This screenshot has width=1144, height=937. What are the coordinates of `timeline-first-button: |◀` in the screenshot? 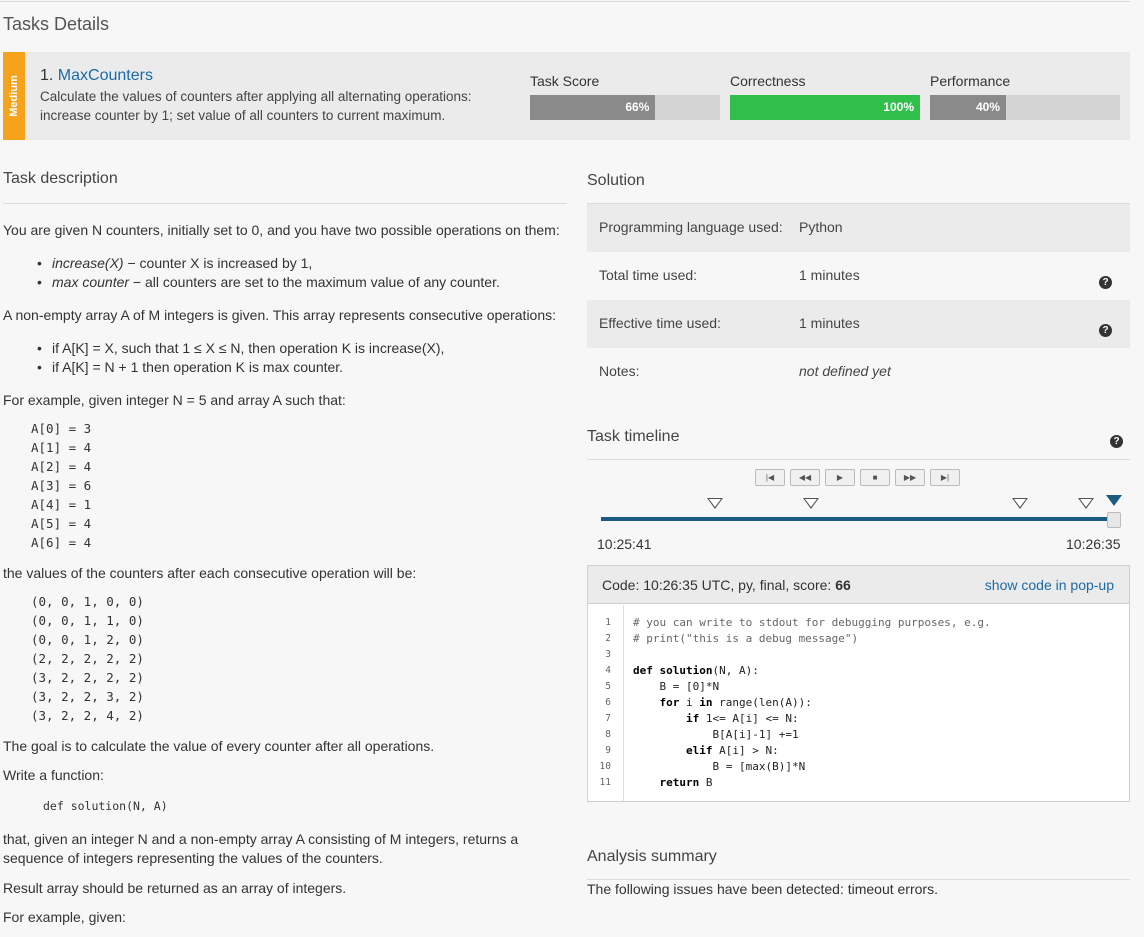 It's located at (770, 477).